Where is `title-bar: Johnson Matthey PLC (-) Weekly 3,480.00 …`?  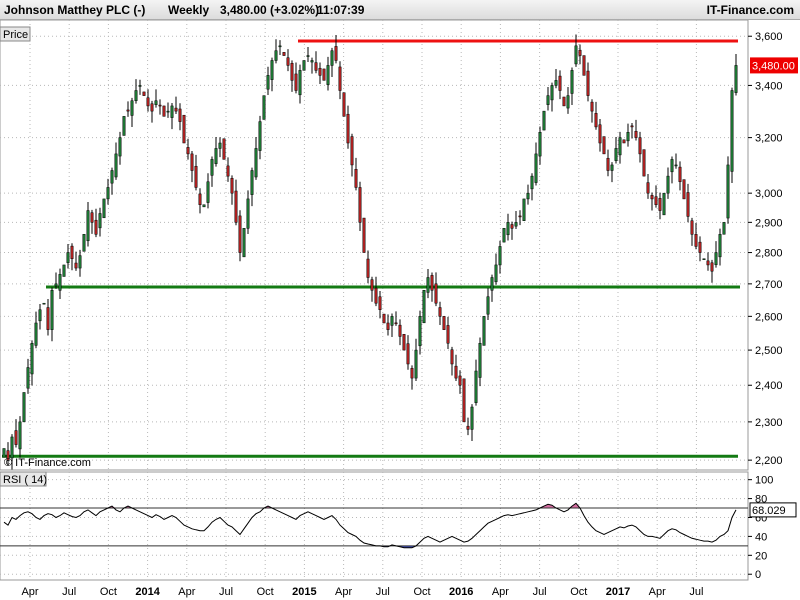 title-bar: Johnson Matthey PLC (-) Weekly 3,480.00 … is located at coordinates (400, 10).